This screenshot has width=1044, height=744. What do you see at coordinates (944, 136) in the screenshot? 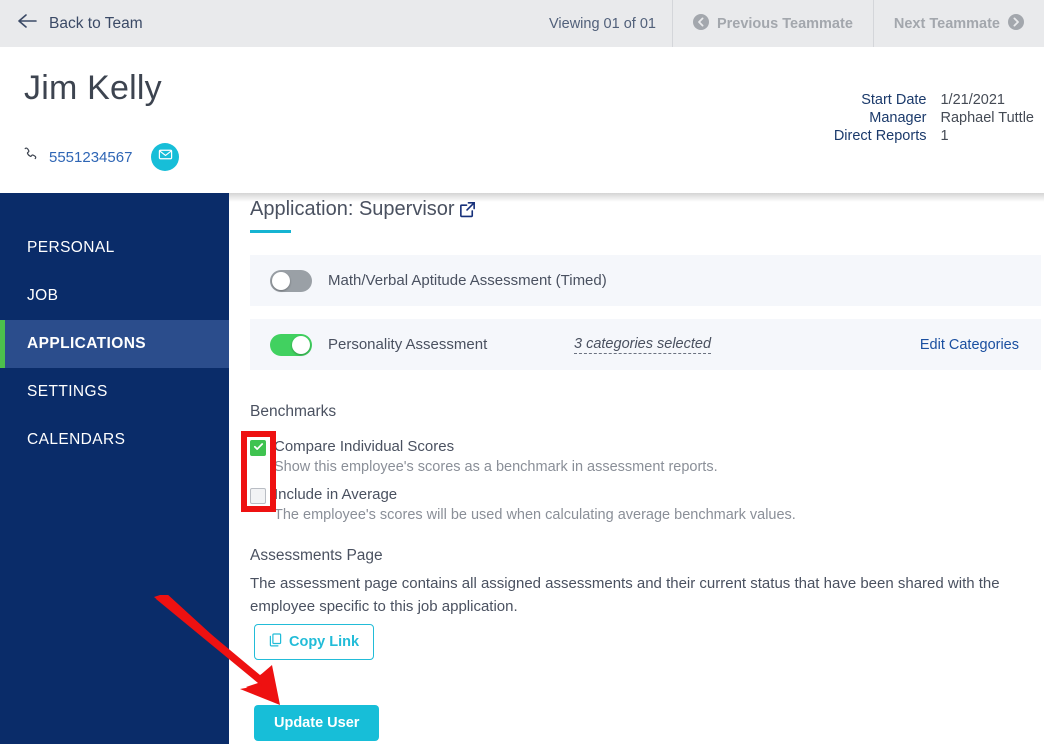
I see `meta-value: 1` at bounding box center [944, 136].